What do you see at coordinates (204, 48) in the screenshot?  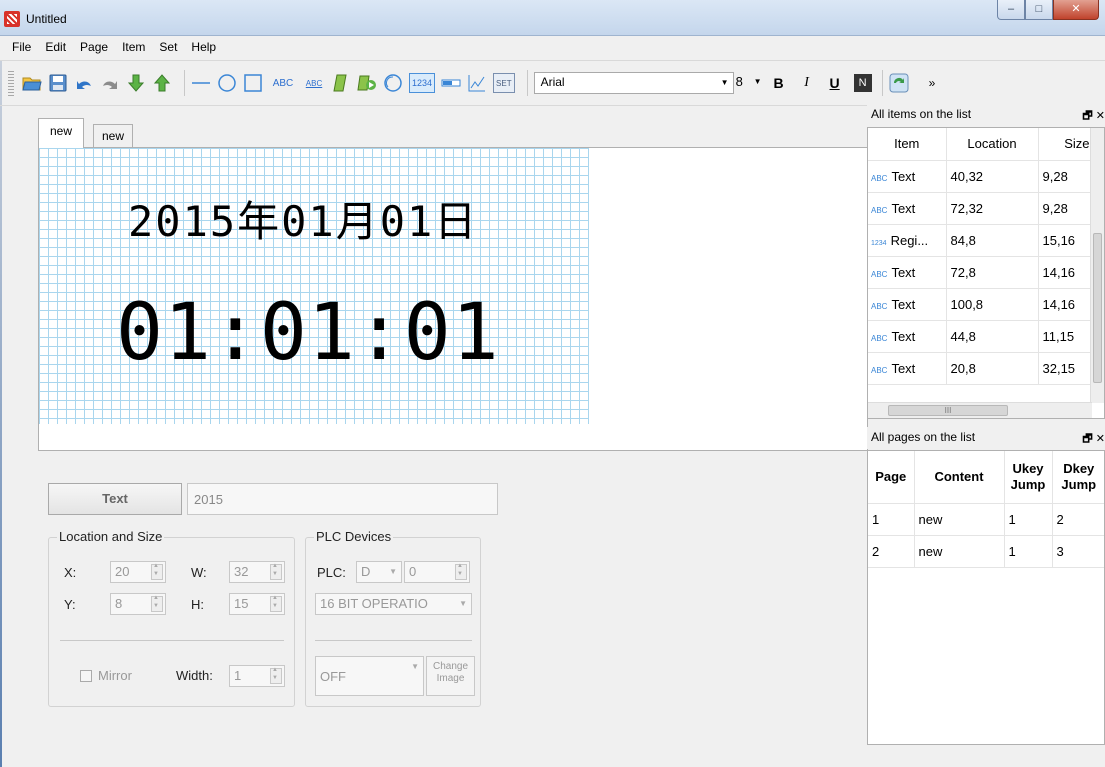 I see `menu-help: Help` at bounding box center [204, 48].